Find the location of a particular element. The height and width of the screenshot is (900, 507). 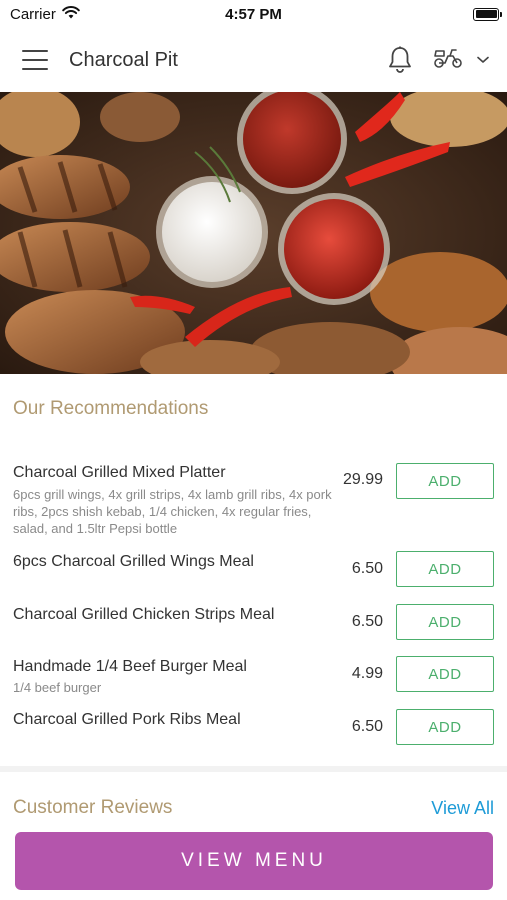

bell-icon is located at coordinates (400, 60).